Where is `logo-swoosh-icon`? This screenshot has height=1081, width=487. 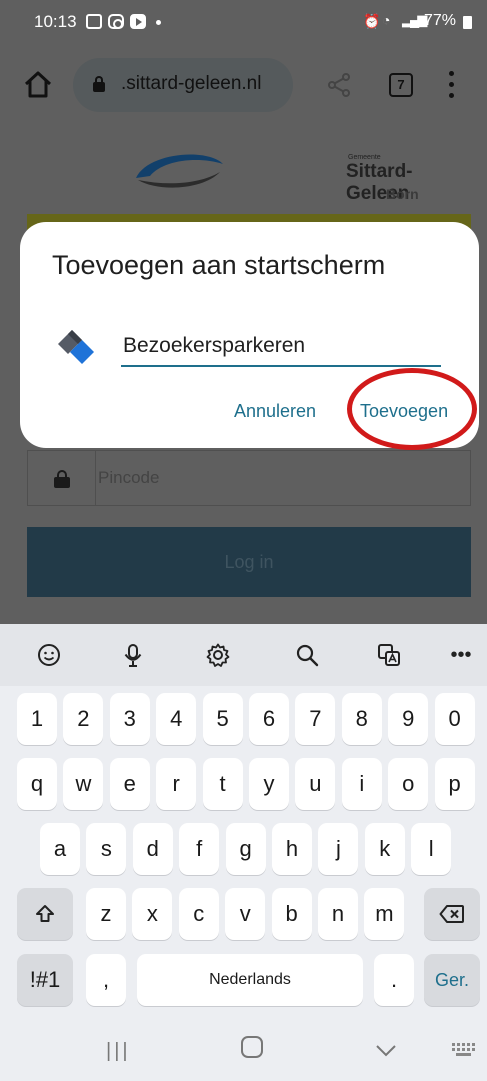 logo-swoosh-icon is located at coordinates (179, 171).